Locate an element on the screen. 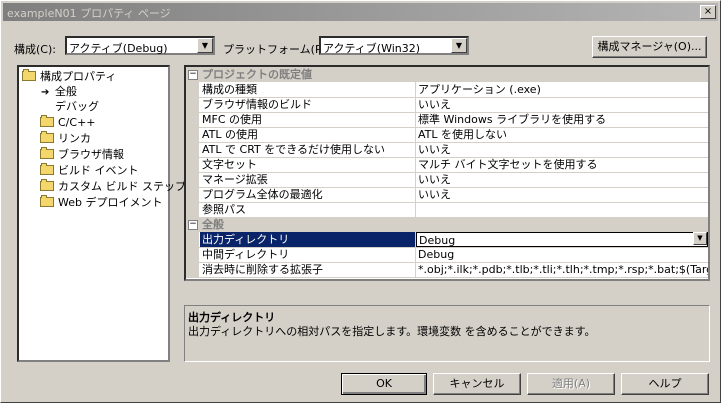 The width and height of the screenshot is (721, 403). config-label: 構成(C): is located at coordinates (35, 49).